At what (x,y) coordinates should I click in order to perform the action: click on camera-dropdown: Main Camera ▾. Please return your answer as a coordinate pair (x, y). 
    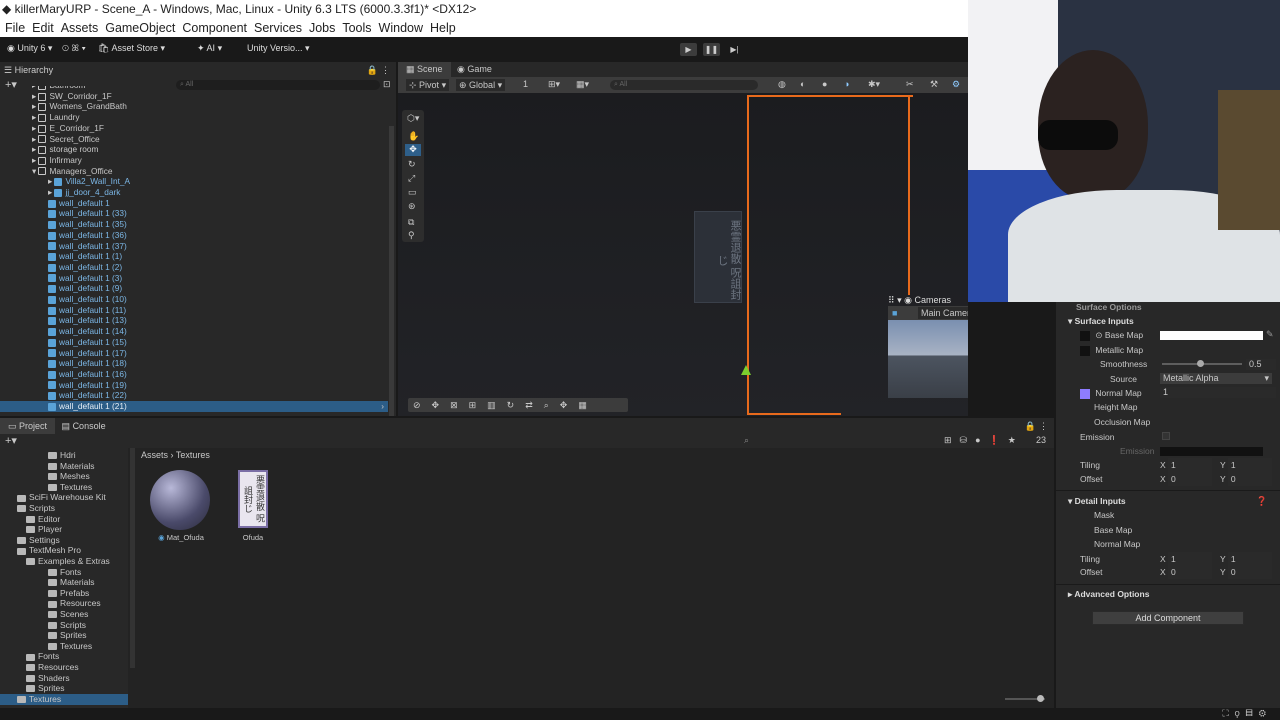
    Looking at the image, I should click on (943, 313).